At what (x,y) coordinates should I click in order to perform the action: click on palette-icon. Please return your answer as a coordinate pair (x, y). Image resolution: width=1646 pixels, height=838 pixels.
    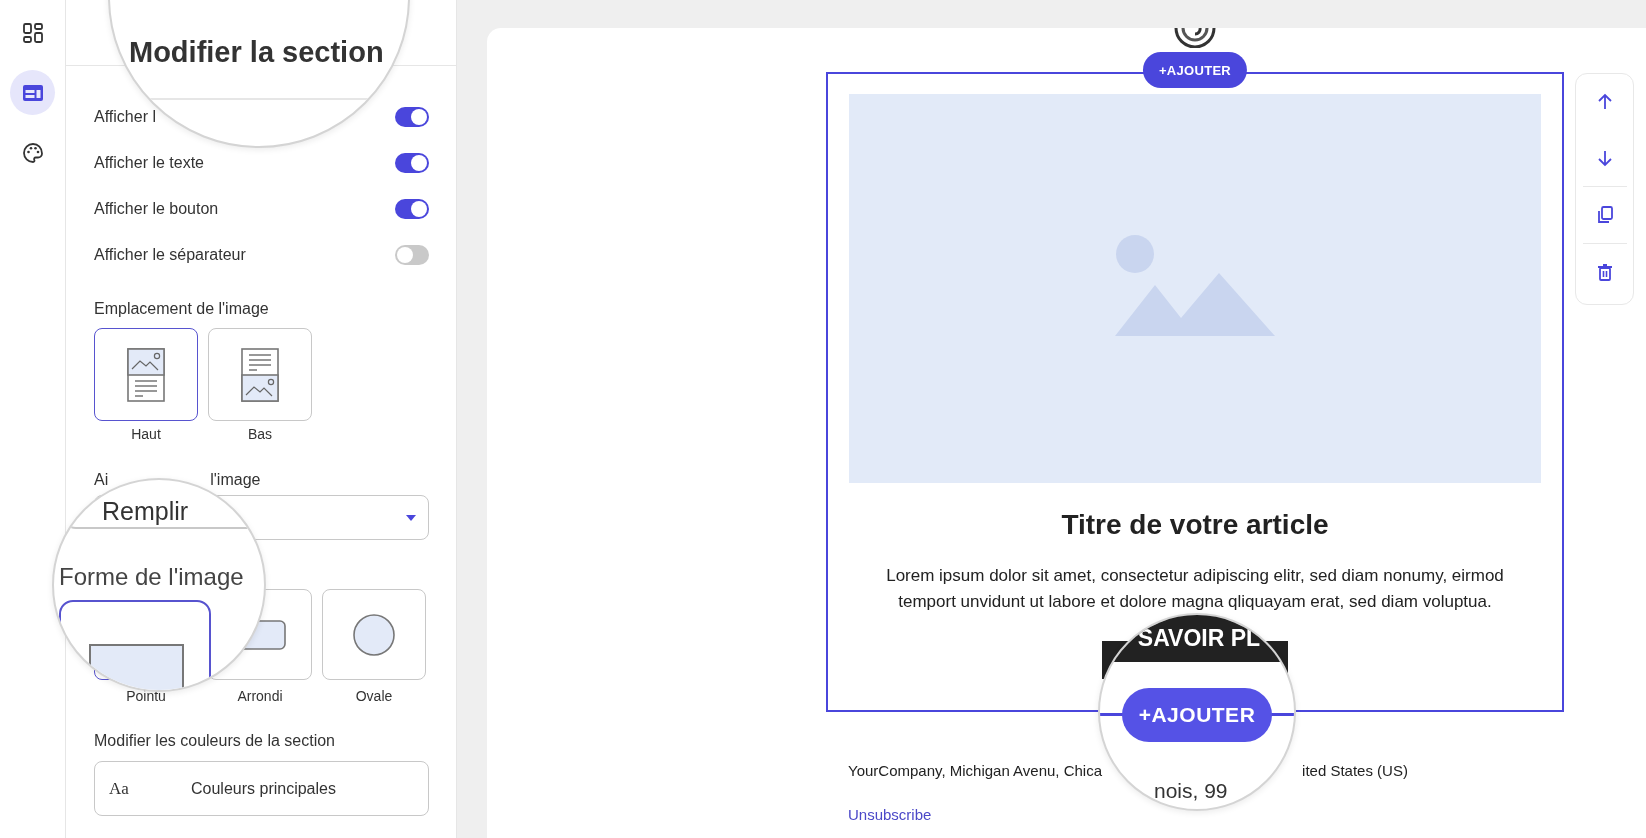
    Looking at the image, I should click on (32, 152).